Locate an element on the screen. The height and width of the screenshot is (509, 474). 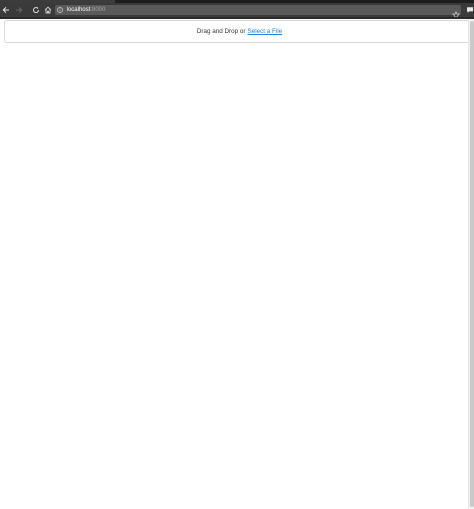
url-text: localhost:8000 is located at coordinates (86, 10).